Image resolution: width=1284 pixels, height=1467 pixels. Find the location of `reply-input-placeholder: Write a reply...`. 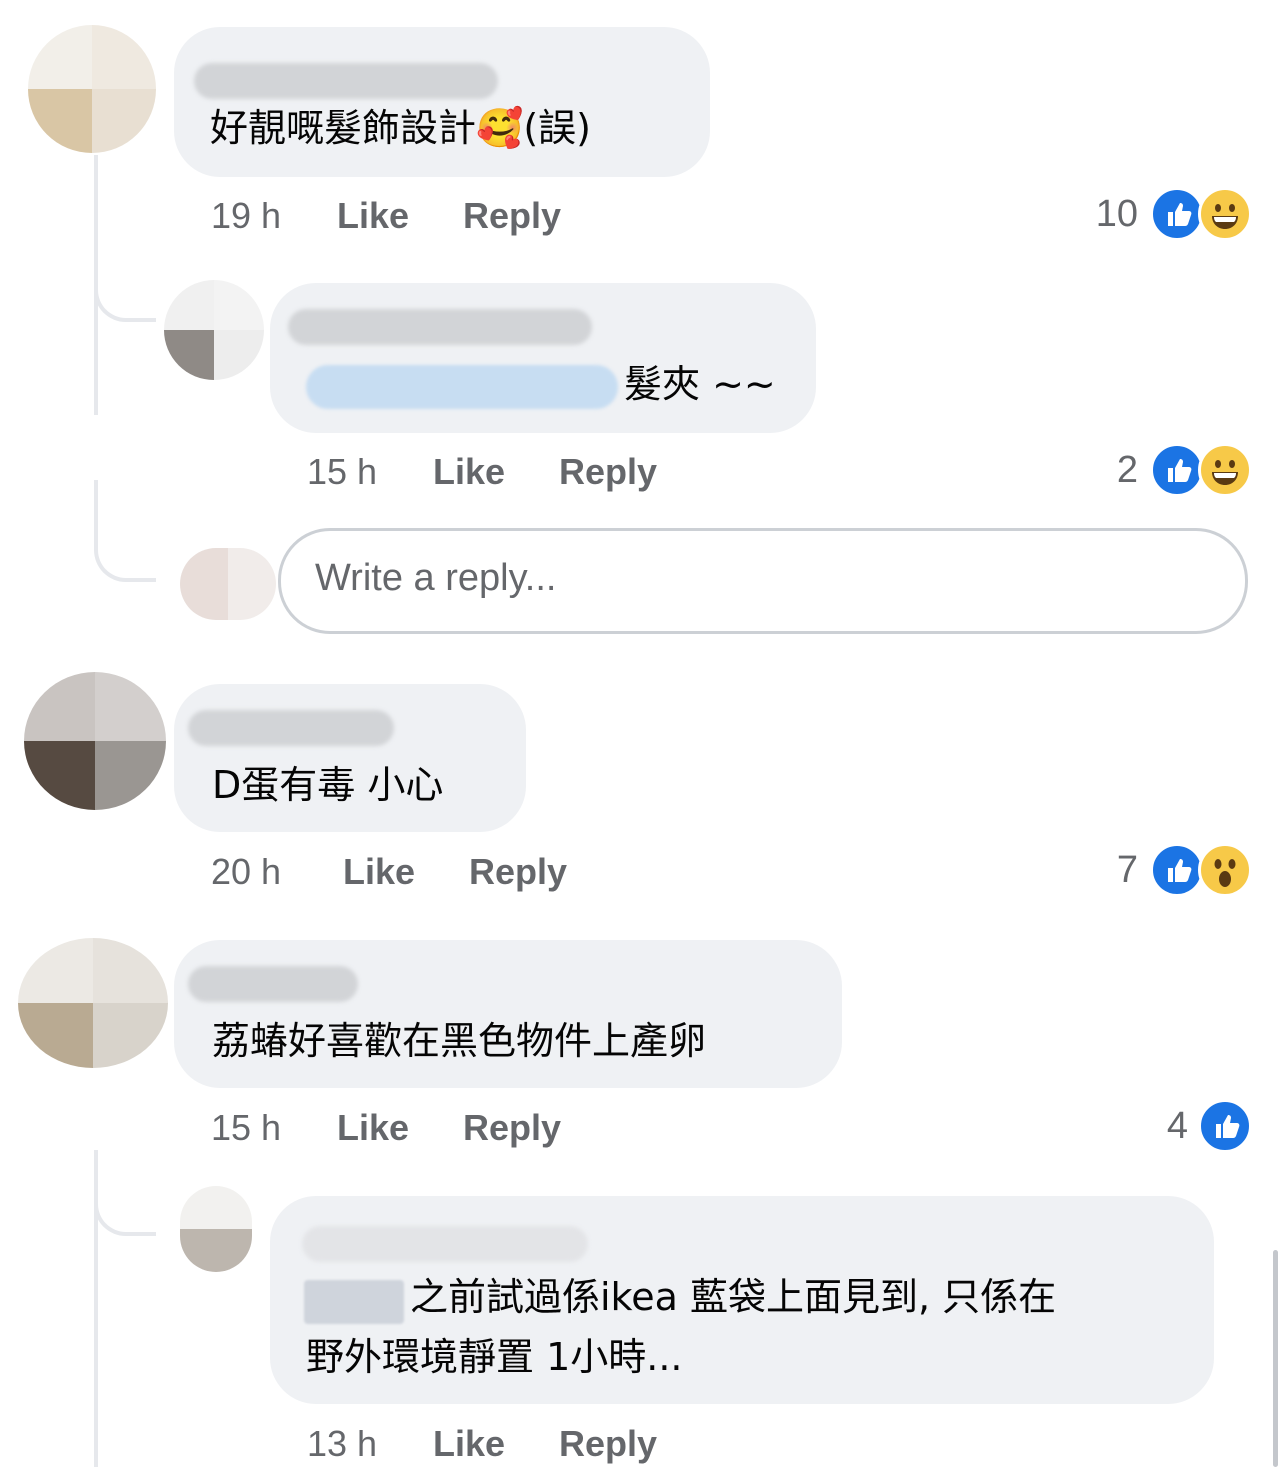

reply-input-placeholder: Write a reply... is located at coordinates (436, 578).